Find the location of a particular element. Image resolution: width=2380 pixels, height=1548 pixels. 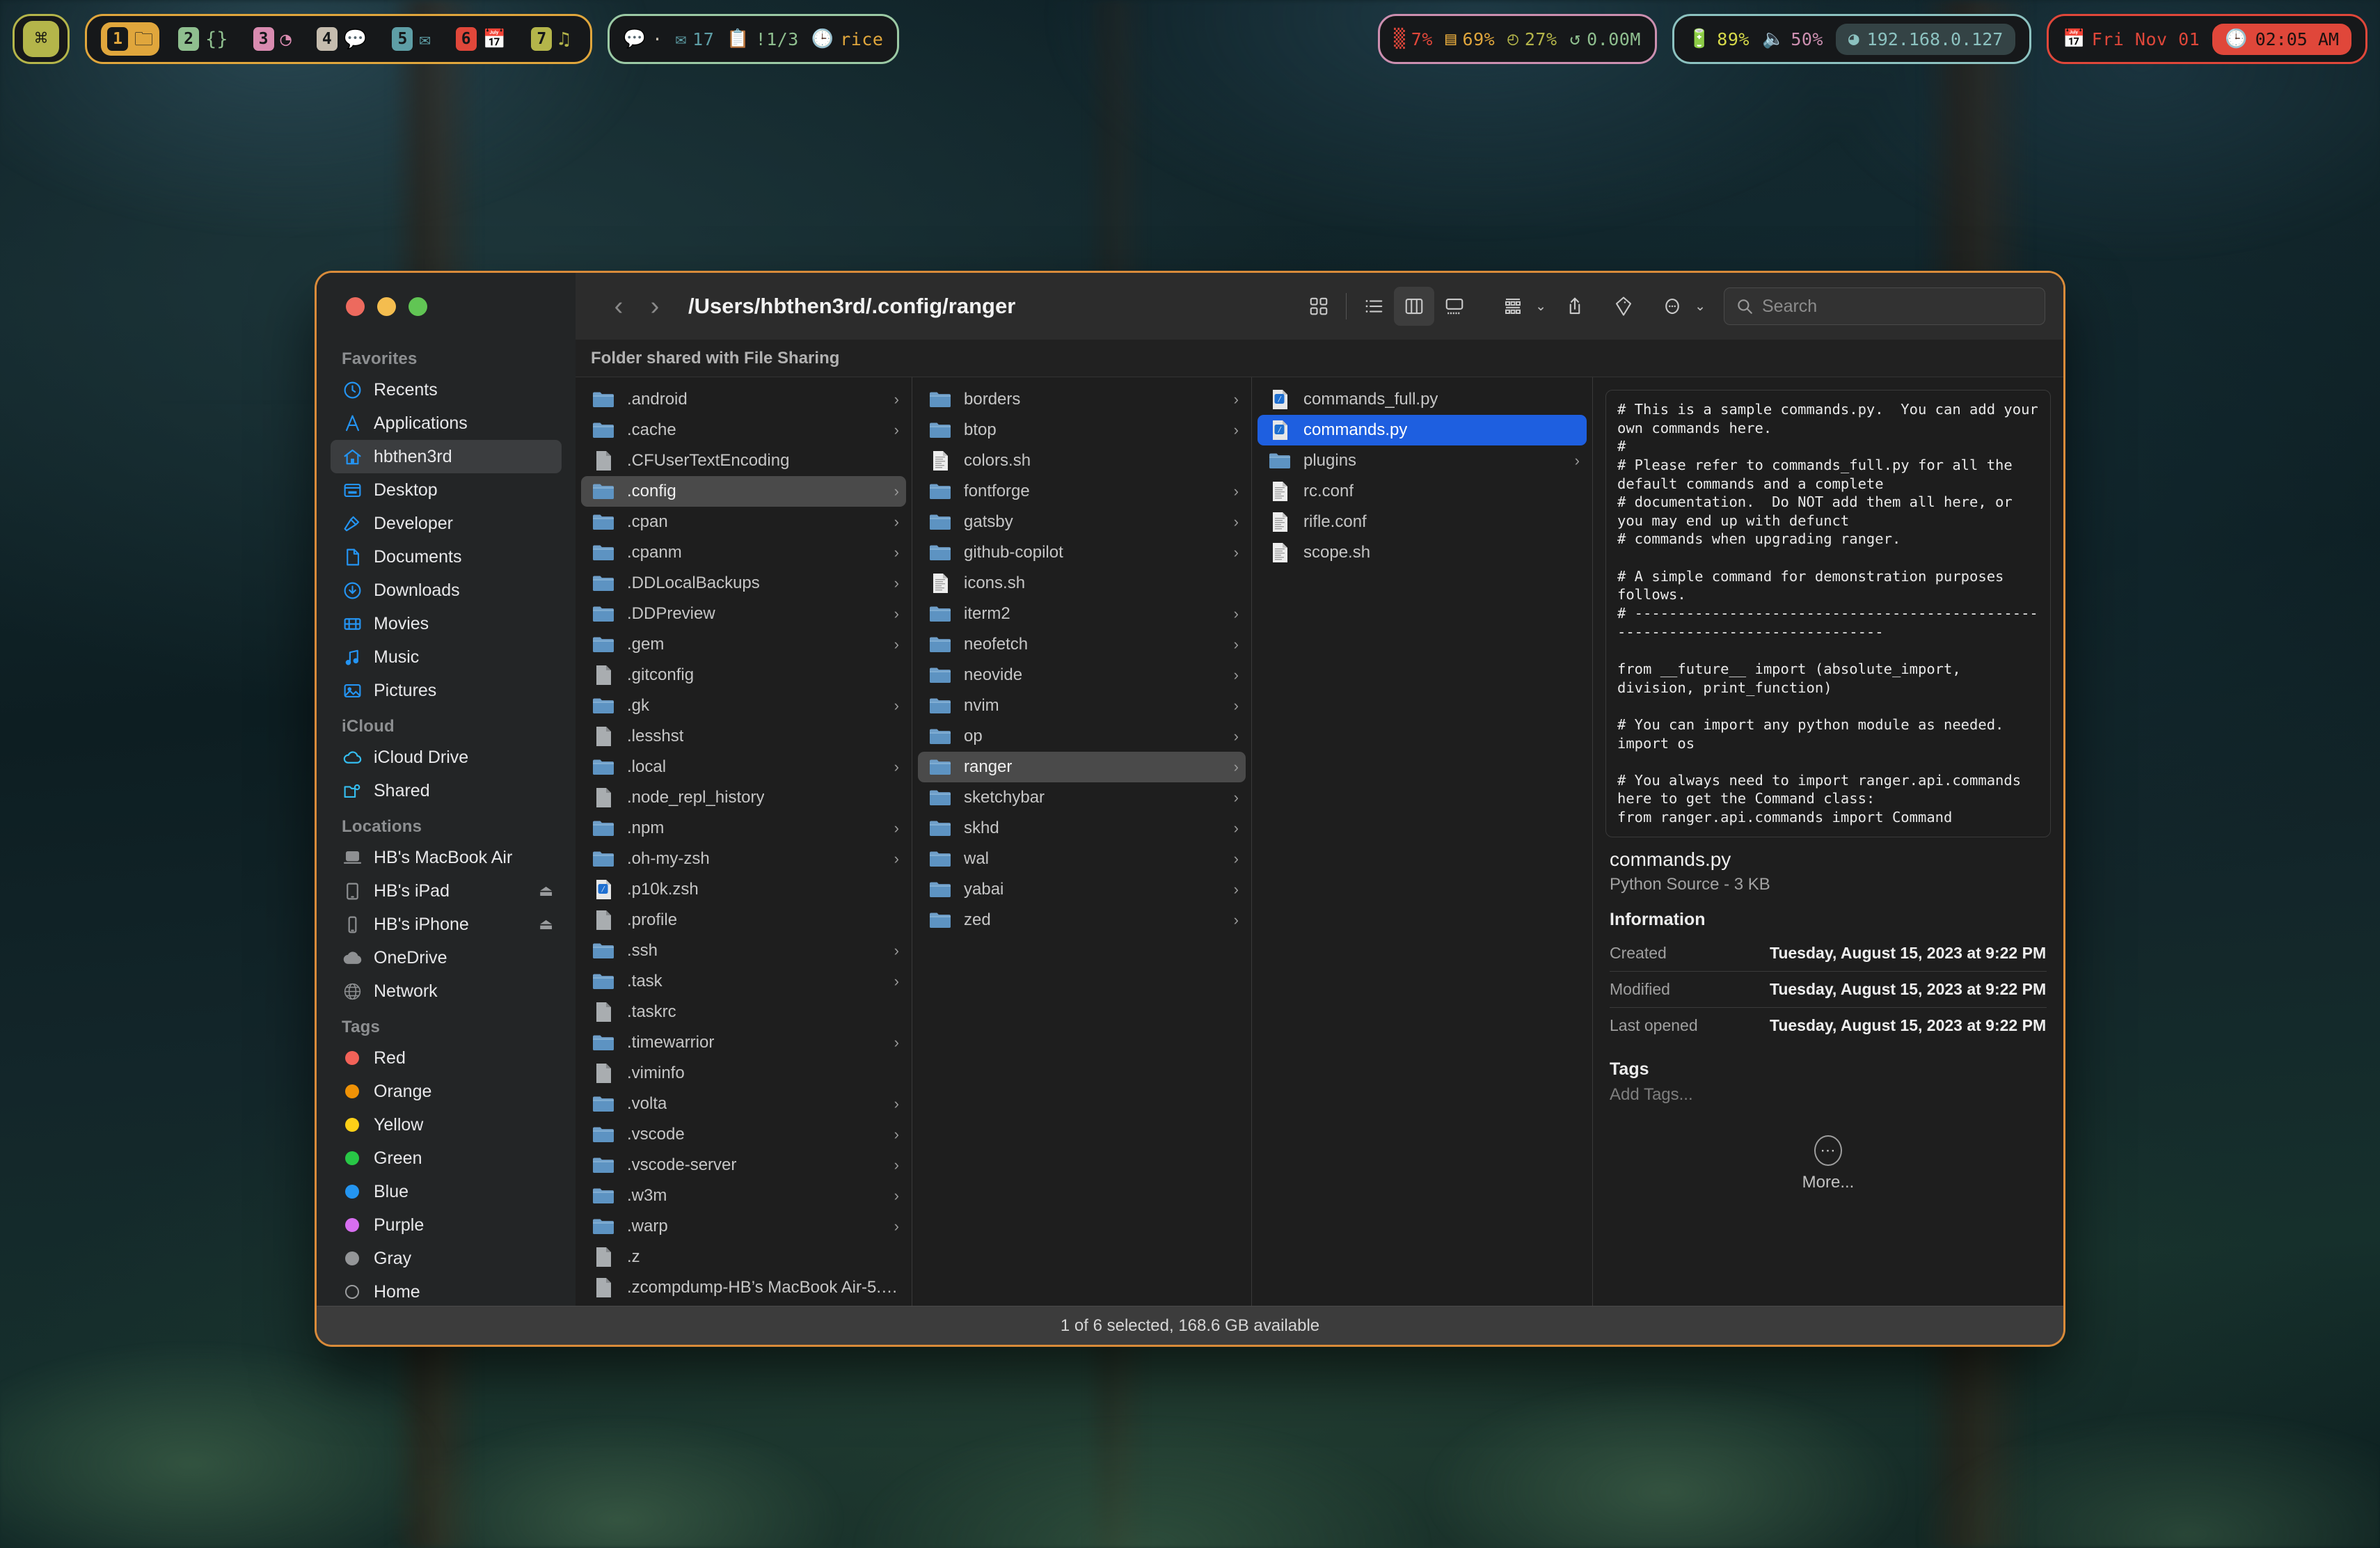

file-row: nvim › is located at coordinates (1082, 705).